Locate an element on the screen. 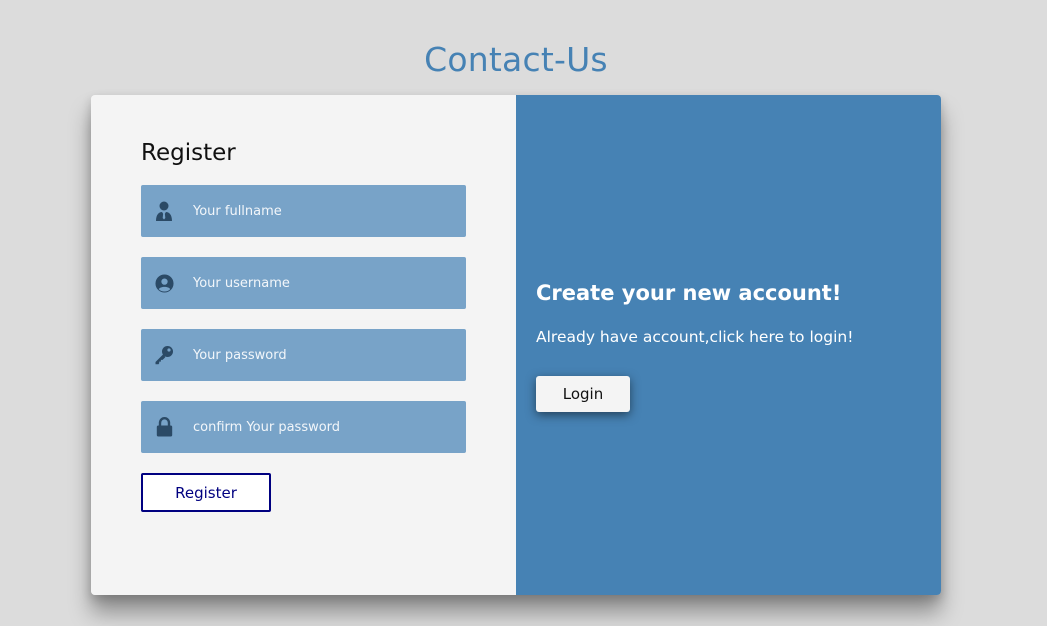 The width and height of the screenshot is (1047, 626). page-title: Contact-Us is located at coordinates (516, 60).